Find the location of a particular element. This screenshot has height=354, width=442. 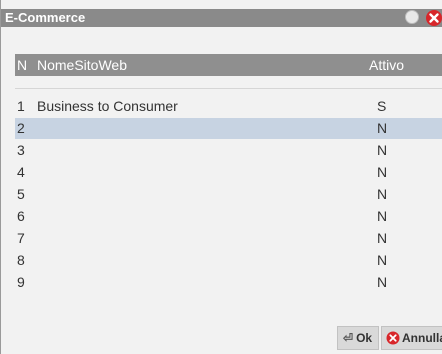

cell-attivo: S is located at coordinates (382, 106).